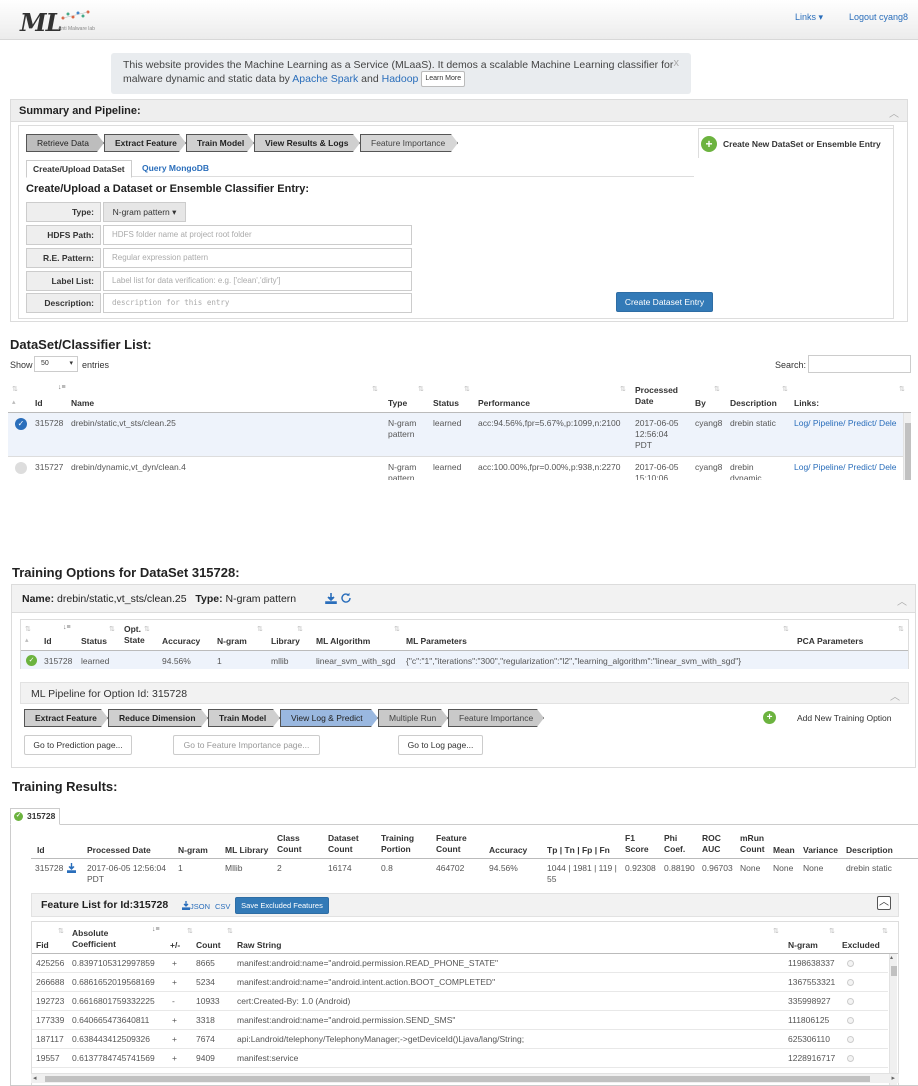  Describe the element at coordinates (806, 403) in the screenshot. I see `col-links: Links:` at that location.